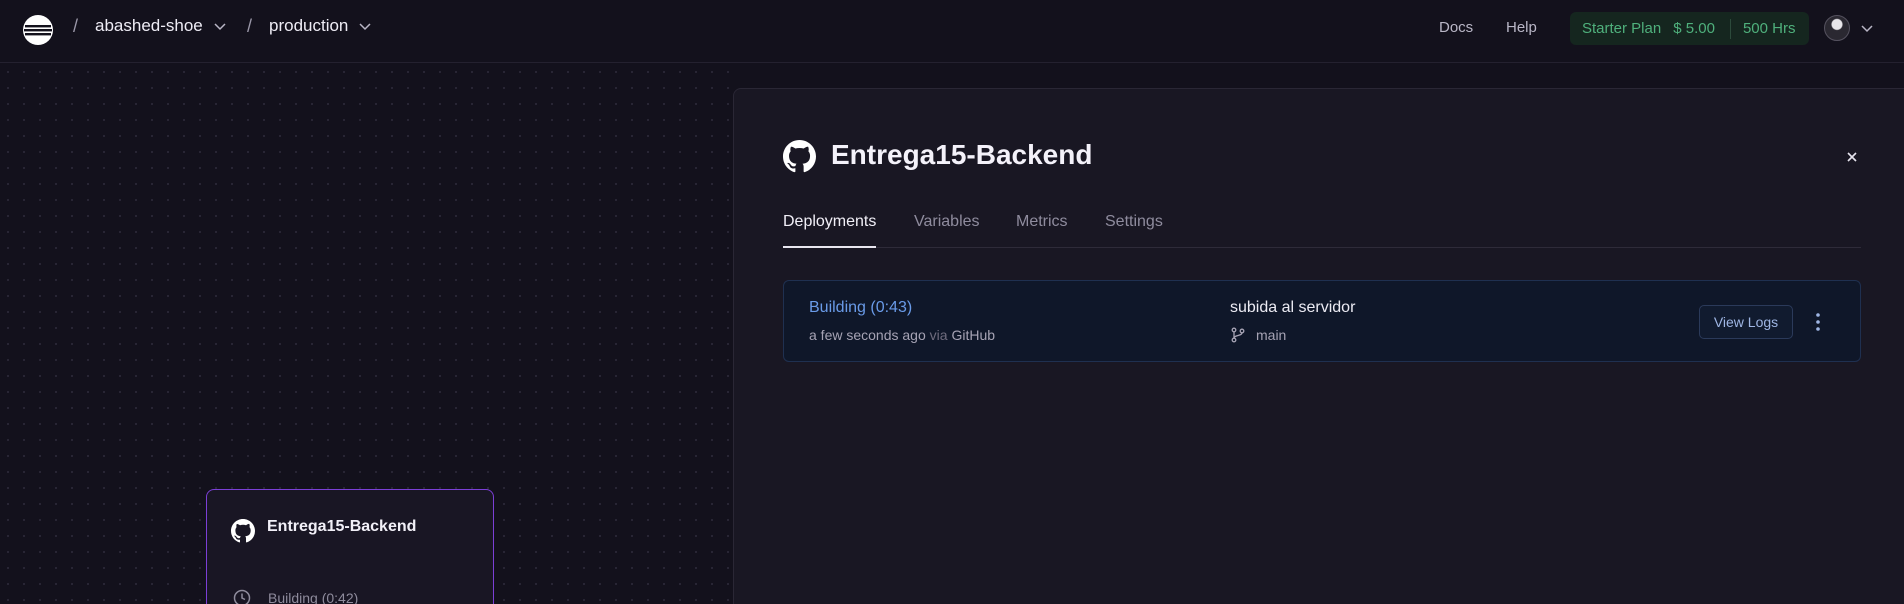 This screenshot has width=1904, height=604. What do you see at coordinates (1293, 307) in the screenshot?
I see `commit-message: subida al servidor` at bounding box center [1293, 307].